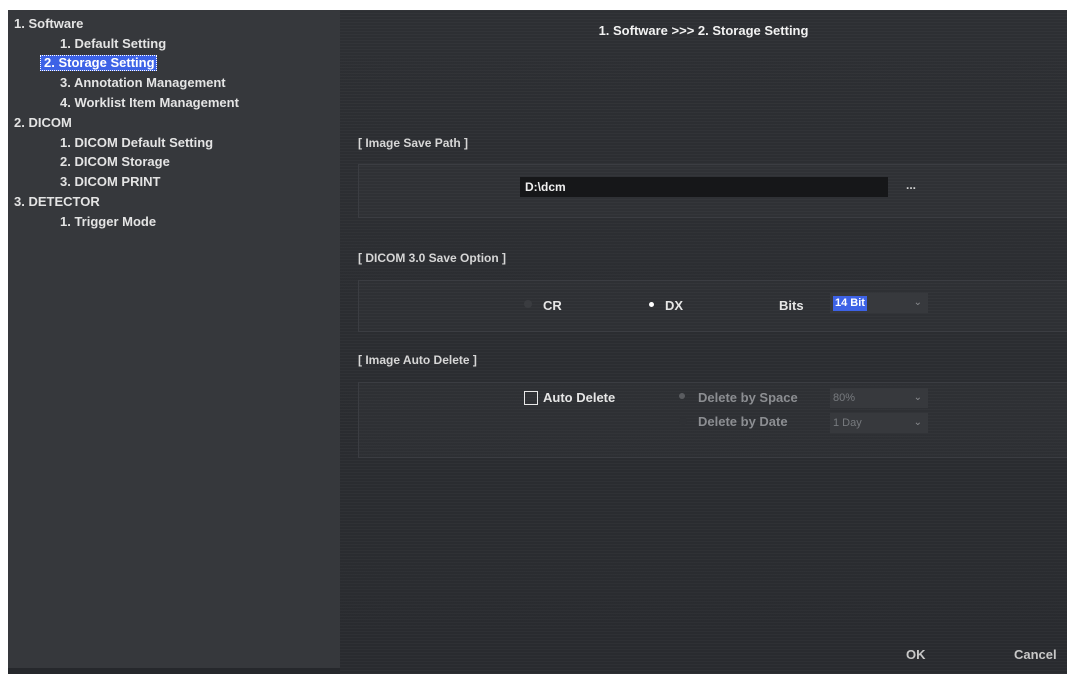 Image resolution: width=1067 pixels, height=674 pixels. Describe the element at coordinates (113, 44) in the screenshot. I see `tree-item-default-setting: 1. Default Setting` at that location.